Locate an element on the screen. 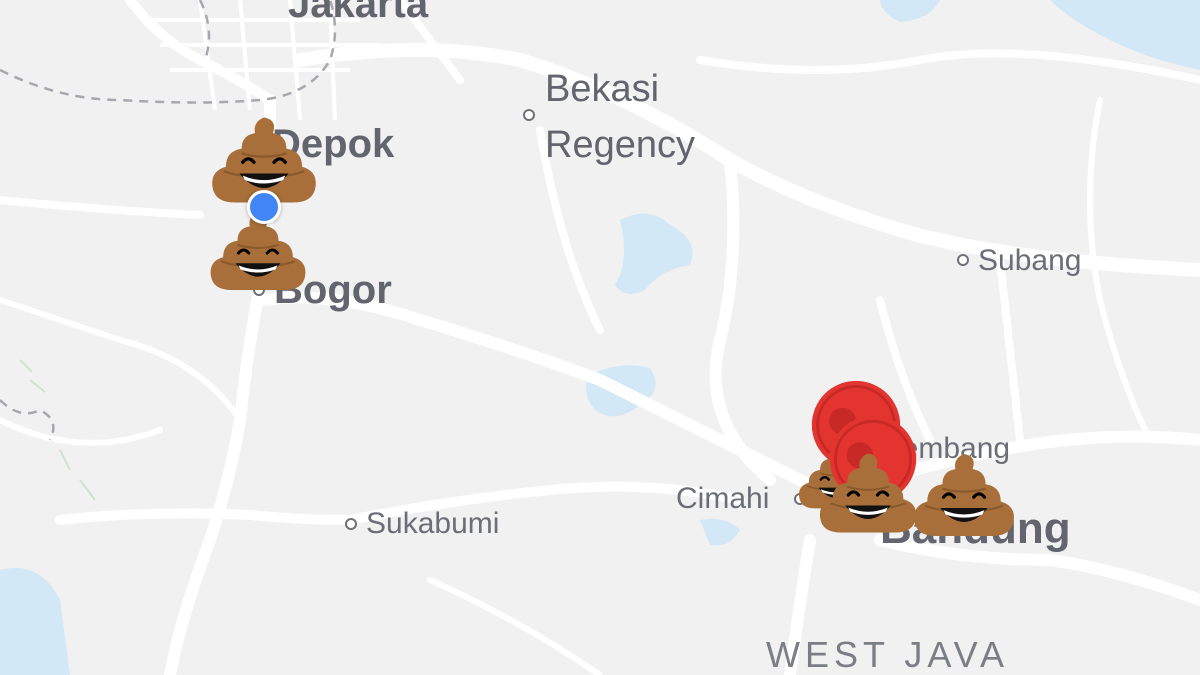 The height and width of the screenshot is (675, 1200). poop-marker-bandung-center is located at coordinates (868, 493).